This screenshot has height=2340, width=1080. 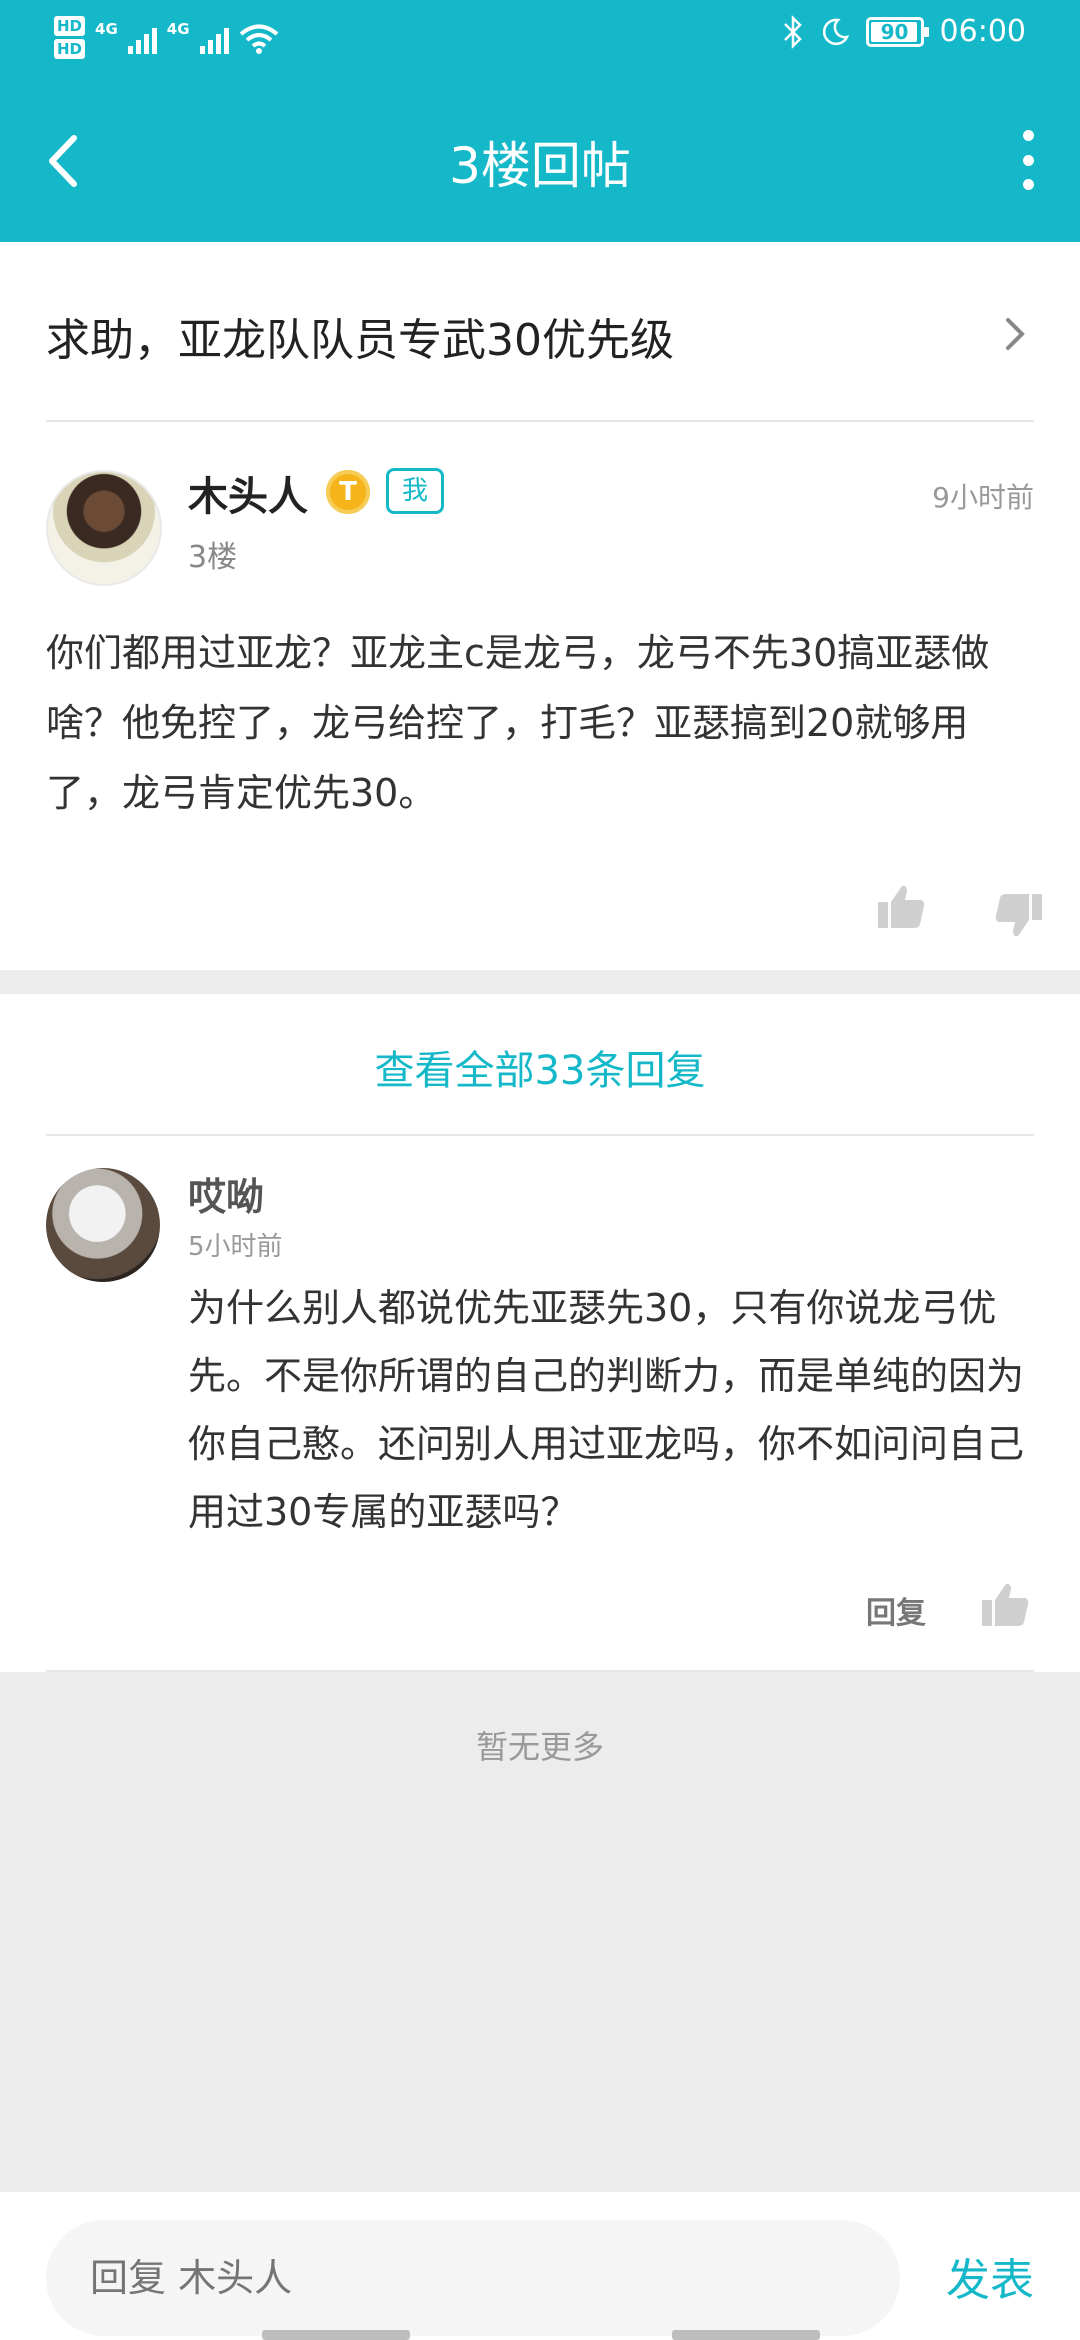 What do you see at coordinates (248, 493) in the screenshot?
I see `author-name: 木头人` at bounding box center [248, 493].